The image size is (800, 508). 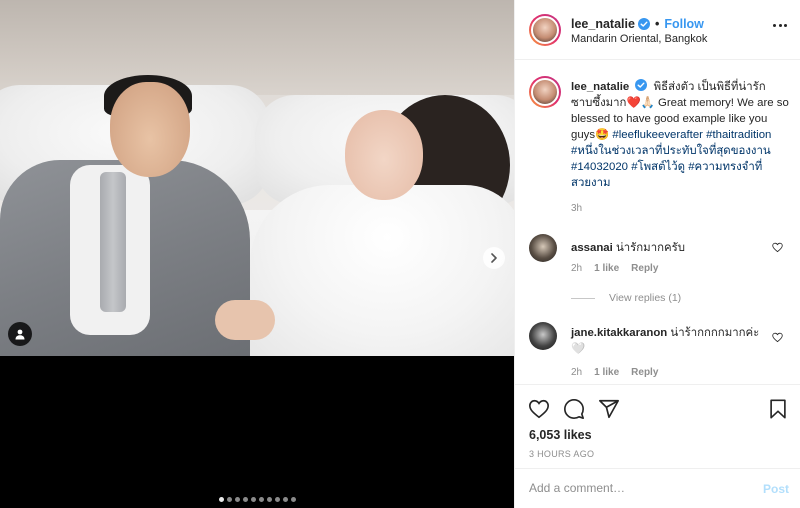 I want to click on view-replies-button: View replies (1), so click(x=626, y=298).